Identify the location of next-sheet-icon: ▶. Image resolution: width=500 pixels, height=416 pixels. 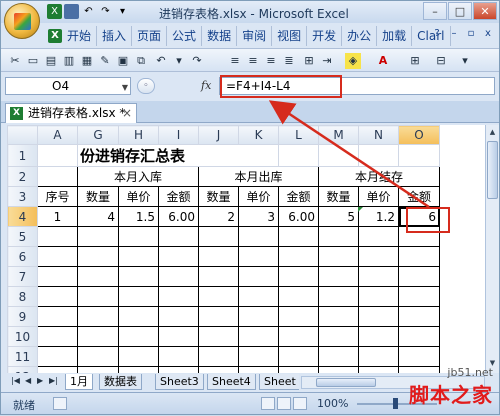
(40, 380).